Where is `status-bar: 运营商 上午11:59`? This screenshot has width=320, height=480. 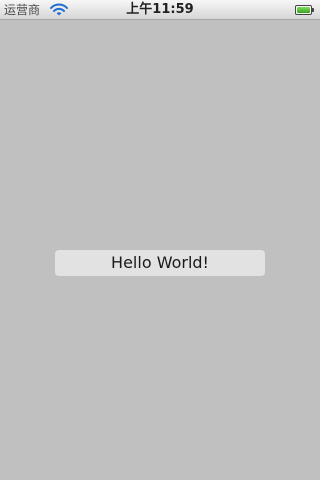 status-bar: 运营商 上午11:59 is located at coordinates (160, 10).